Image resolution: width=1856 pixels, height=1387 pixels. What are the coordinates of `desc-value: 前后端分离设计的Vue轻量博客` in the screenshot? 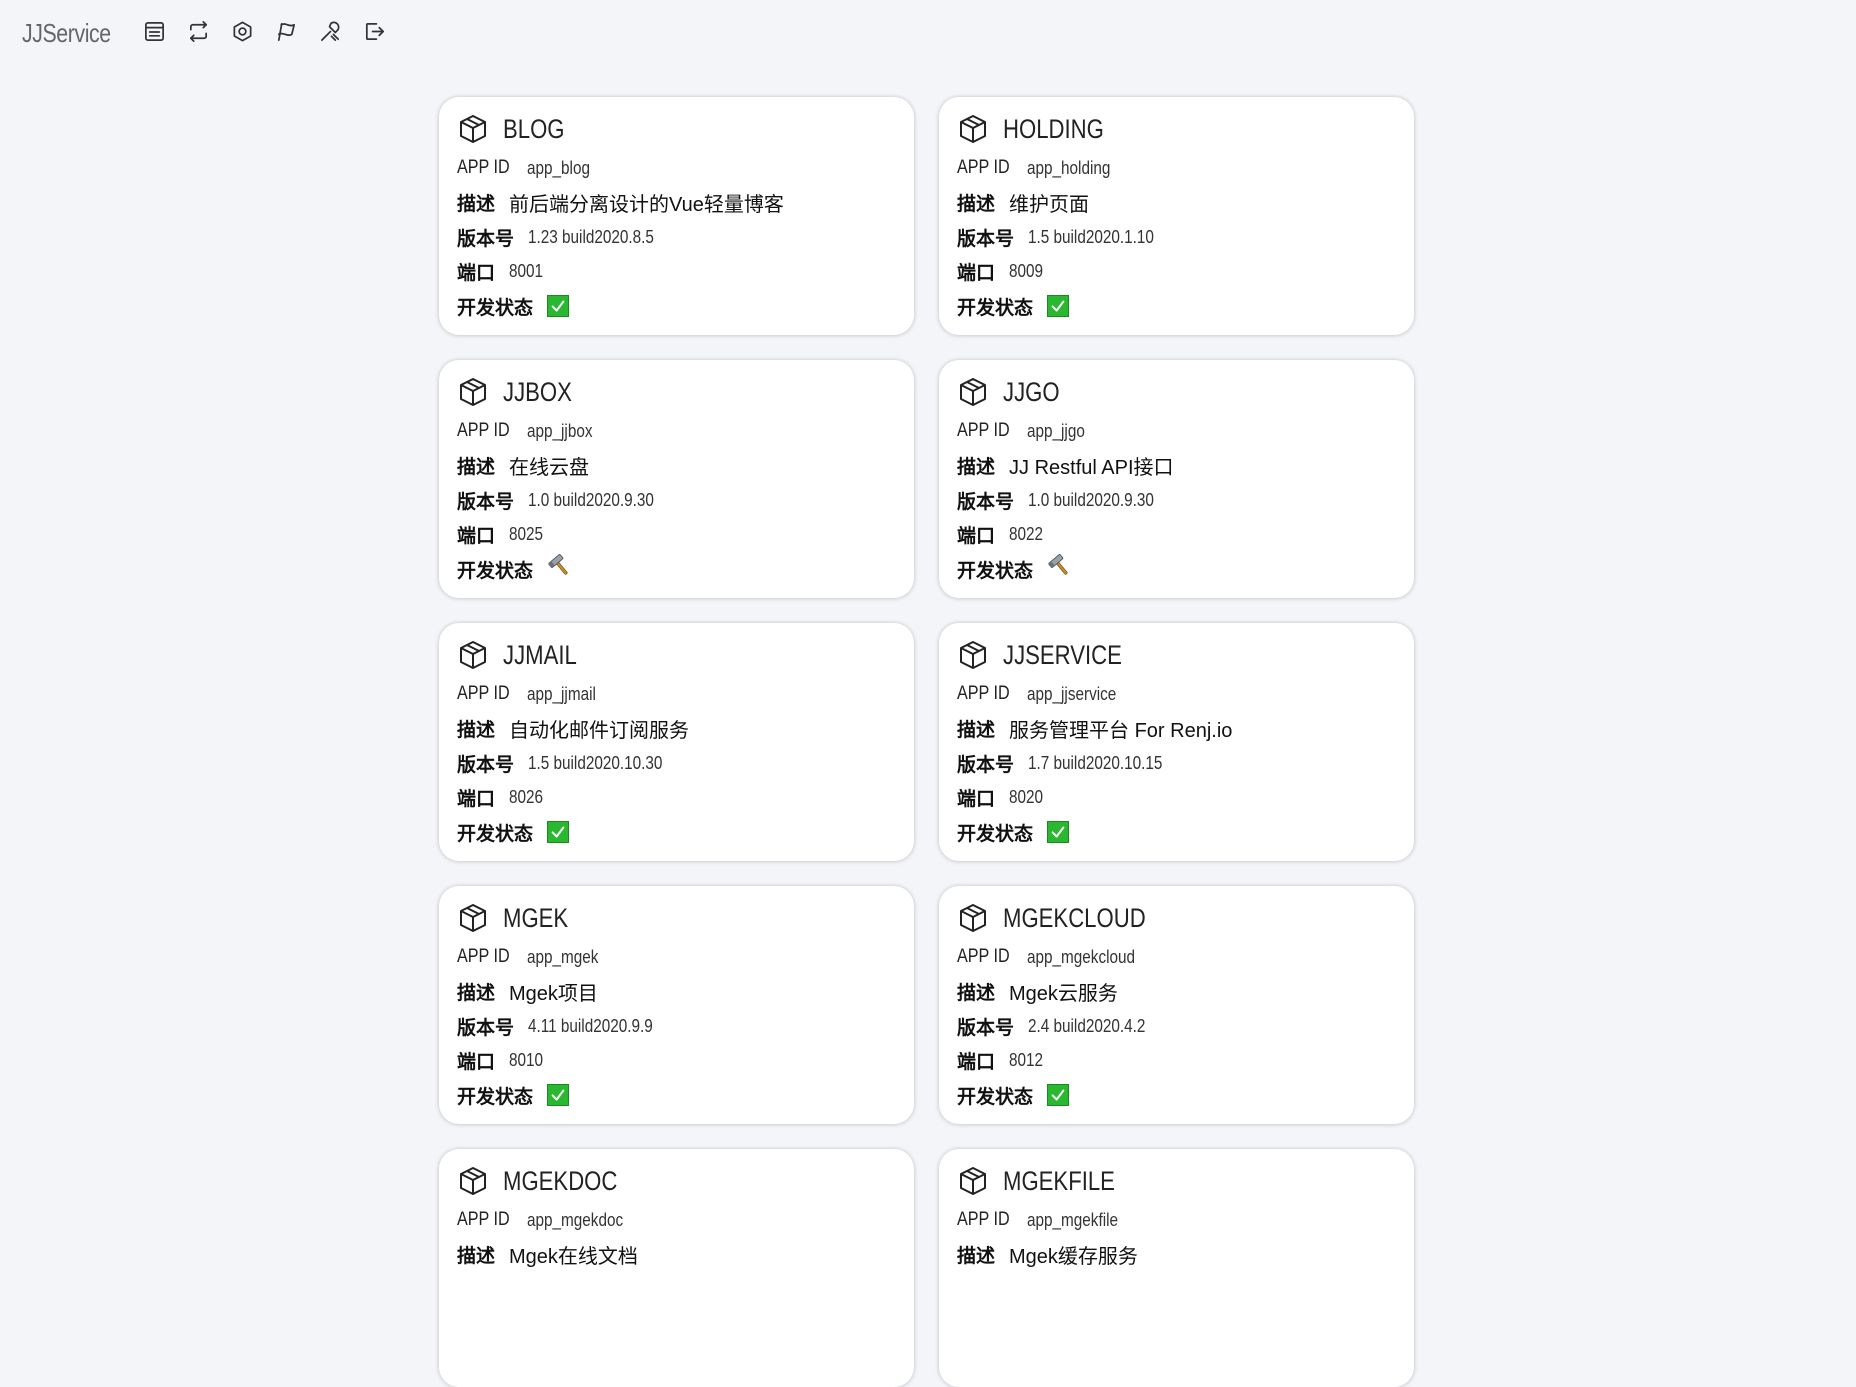 It's located at (646, 205).